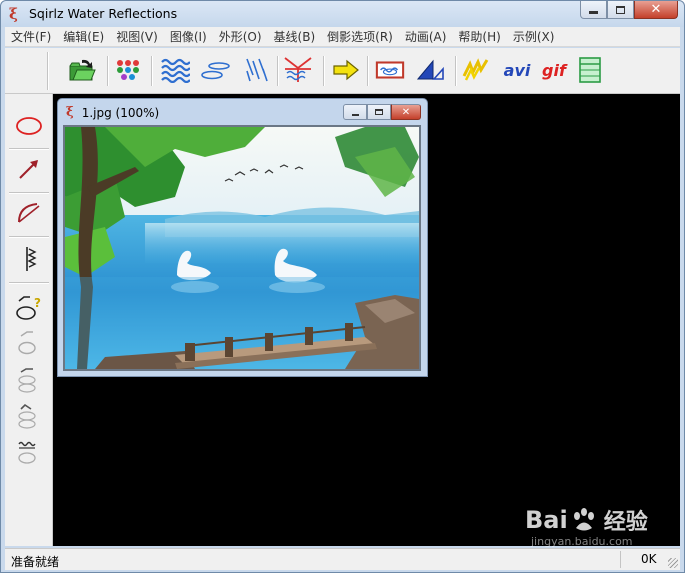 This screenshot has width=685, height=573. What do you see at coordinates (479, 36) in the screenshot?
I see `menu-help: 帮助(H)` at bounding box center [479, 36].